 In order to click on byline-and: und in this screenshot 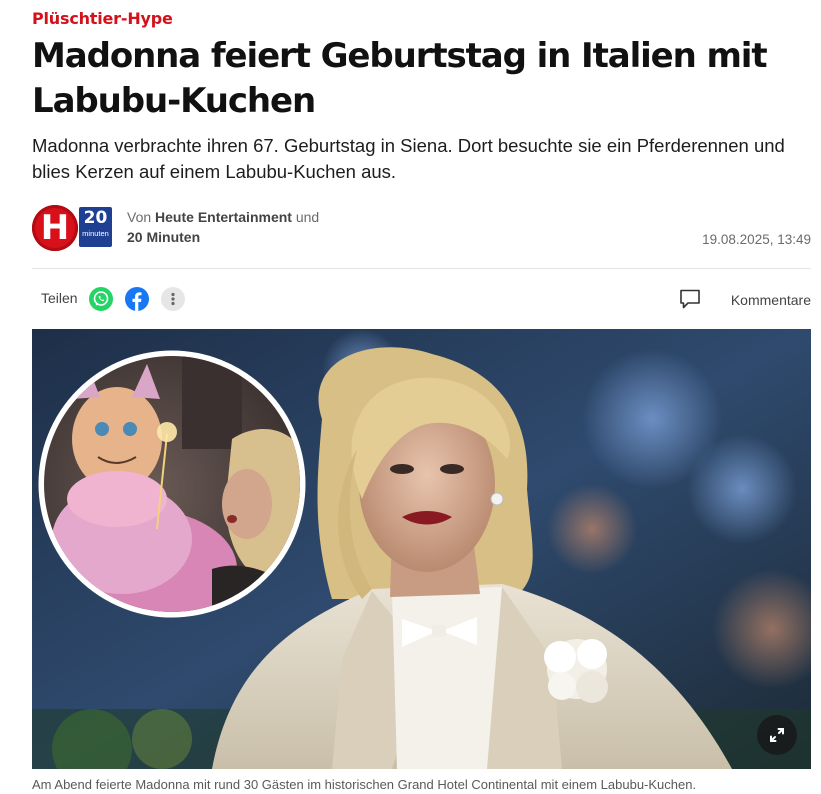, I will do `click(307, 217)`.